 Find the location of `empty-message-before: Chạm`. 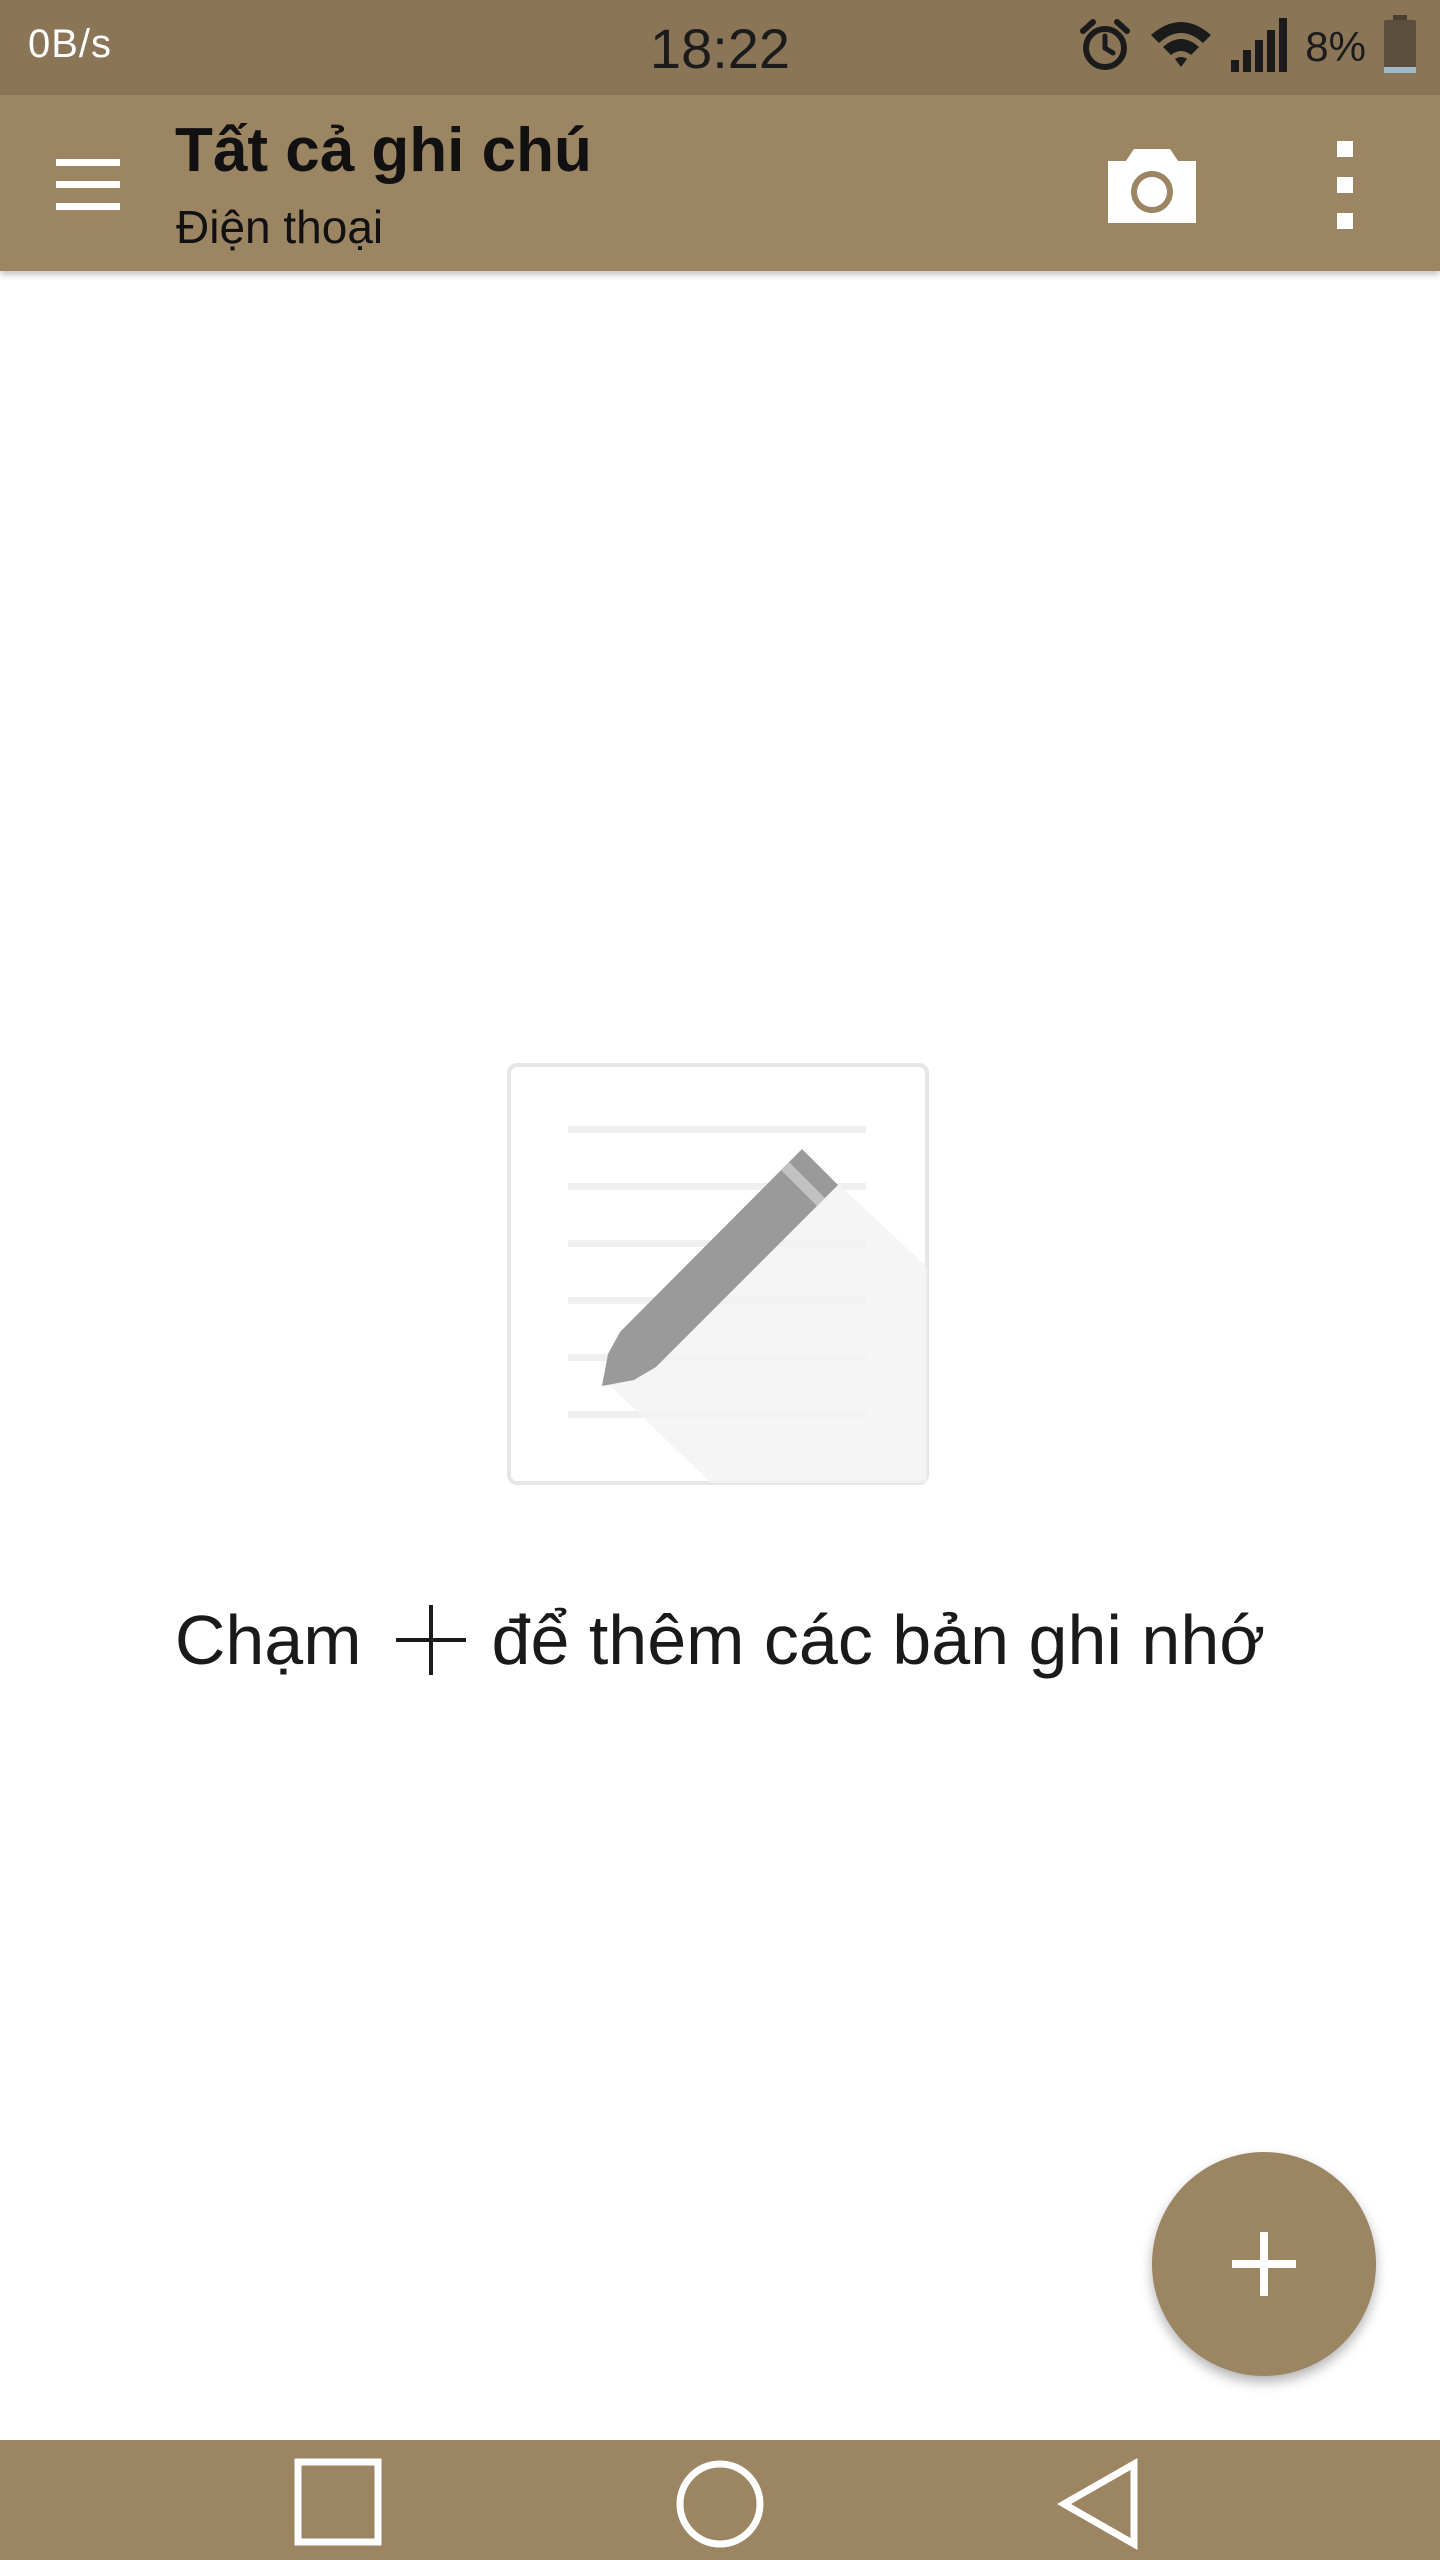

empty-message-before: Chạm is located at coordinates (268, 1640).